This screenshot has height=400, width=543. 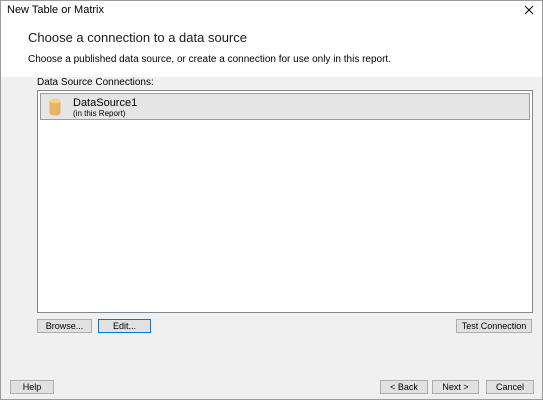 I want to click on title-bar: New Table or Matrix, so click(x=271, y=10).